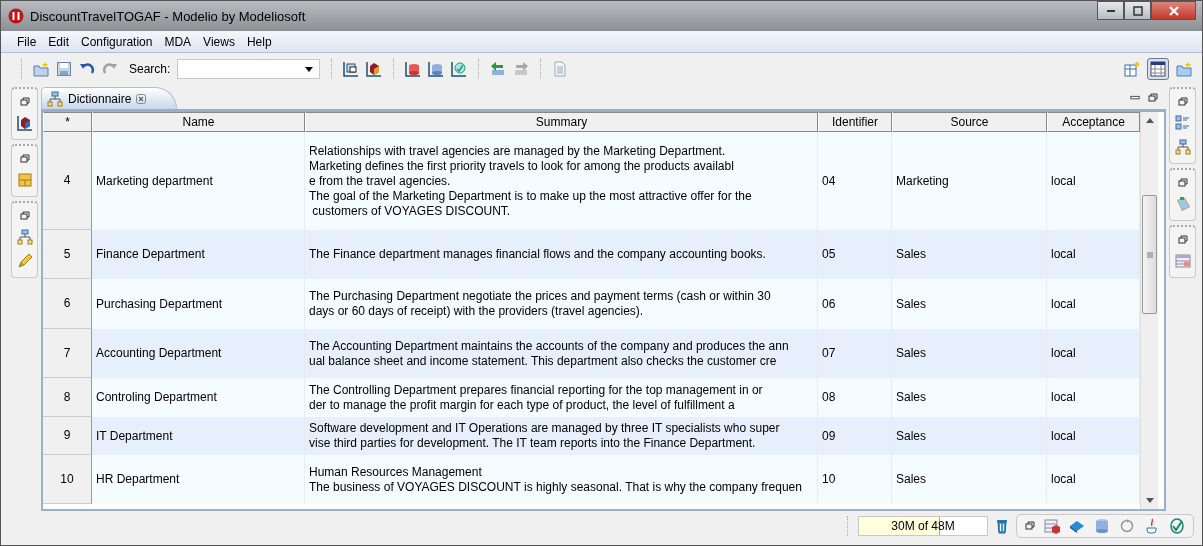 The height and width of the screenshot is (546, 1203). What do you see at coordinates (1149, 500) in the screenshot?
I see `scroll-down-icon` at bounding box center [1149, 500].